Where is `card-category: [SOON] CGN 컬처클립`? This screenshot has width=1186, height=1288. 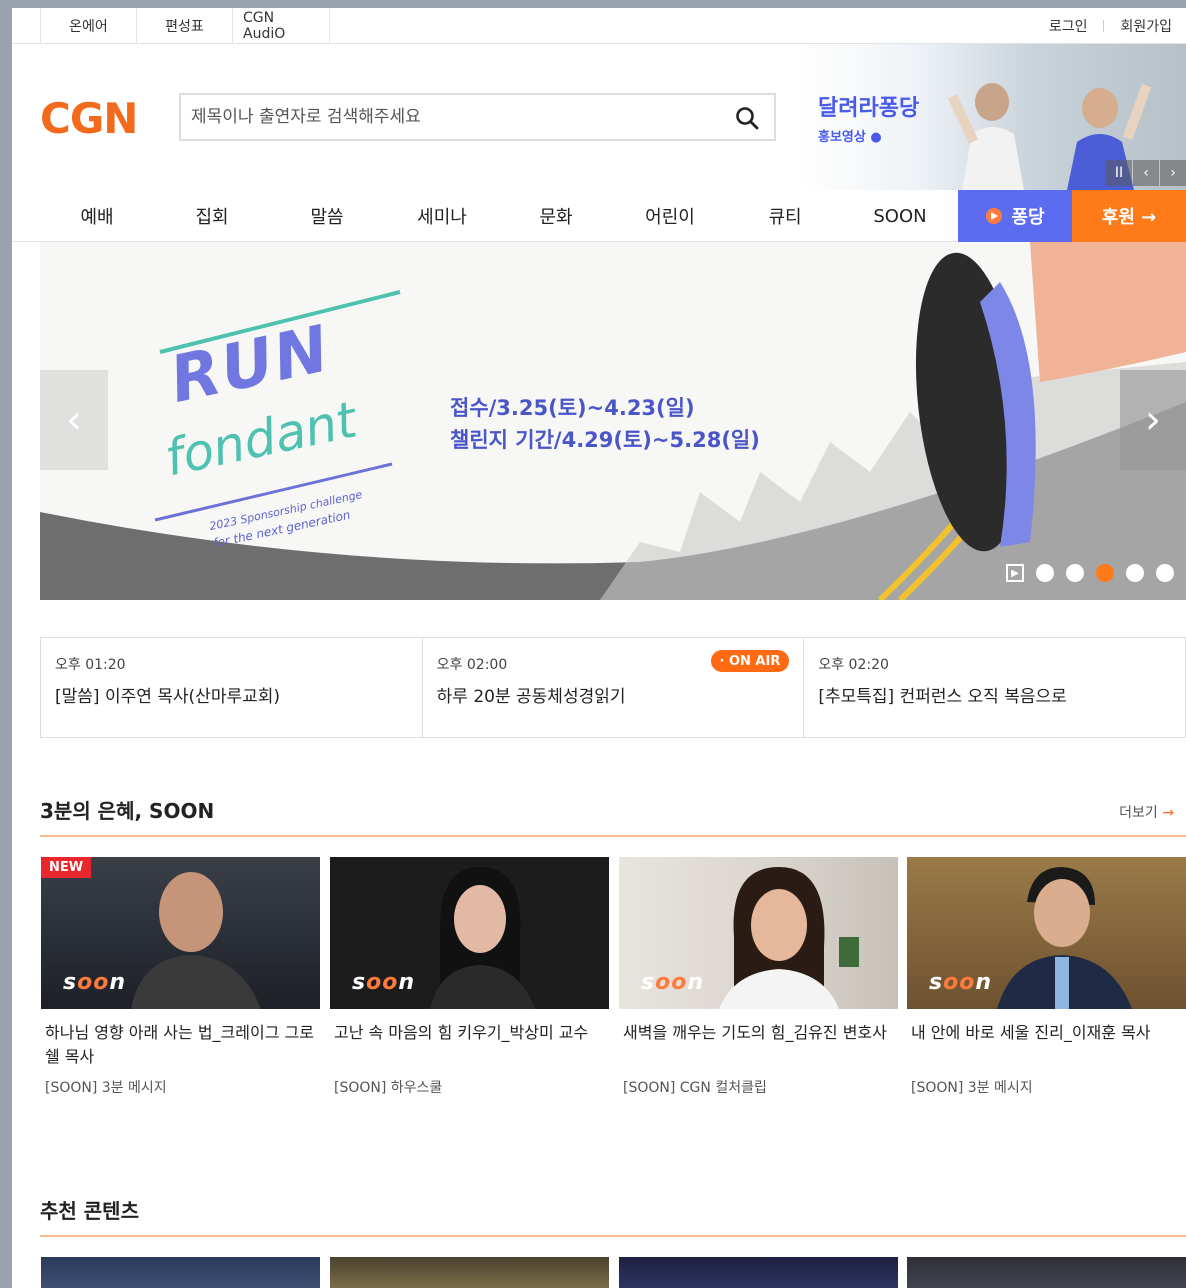
card-category: [SOON] CGN 컬처클립 is located at coordinates (695, 1088).